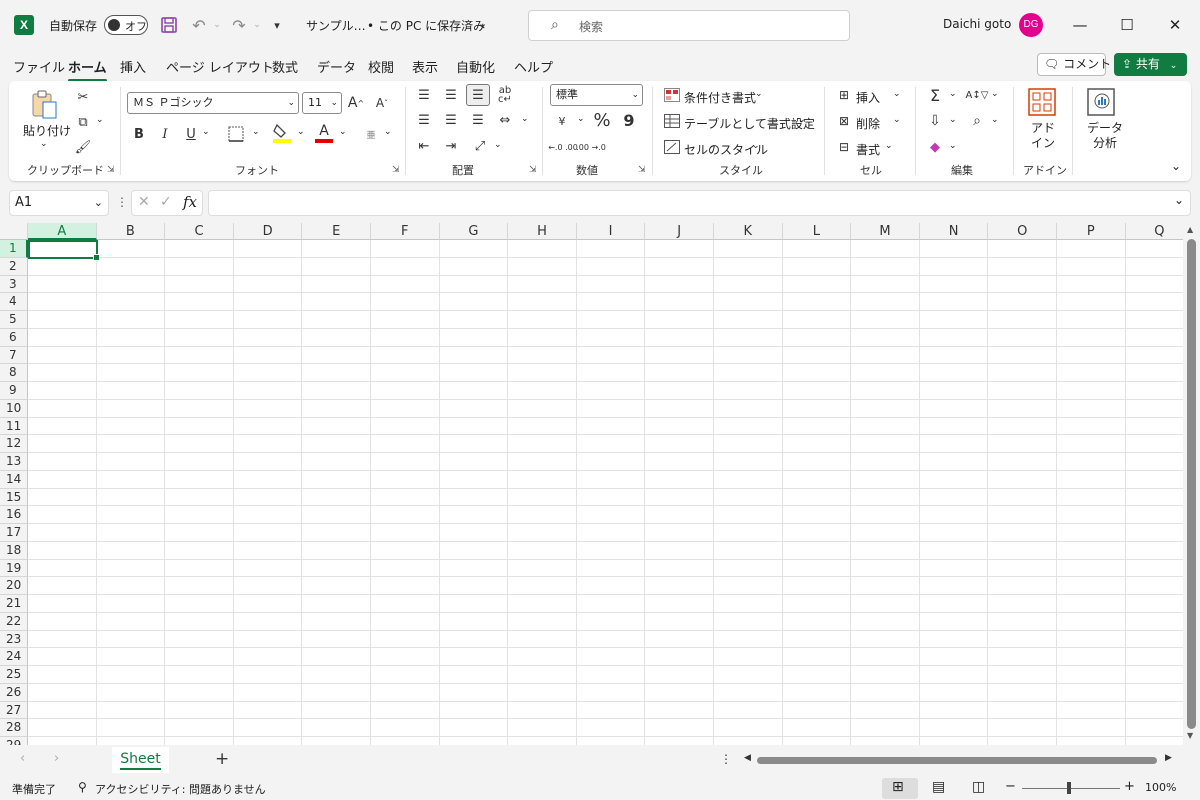  Describe the element at coordinates (533, 66) in the screenshot. I see `tab-help: ヘルプ` at that location.